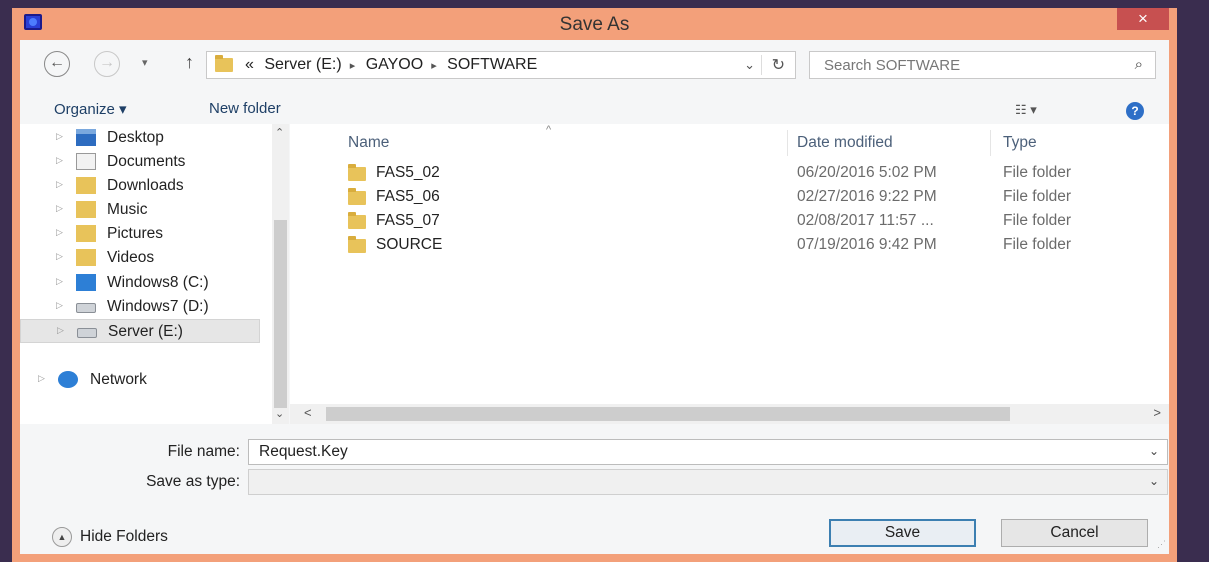  What do you see at coordinates (408, 172) in the screenshot?
I see `file-name: FAS5_02` at bounding box center [408, 172].